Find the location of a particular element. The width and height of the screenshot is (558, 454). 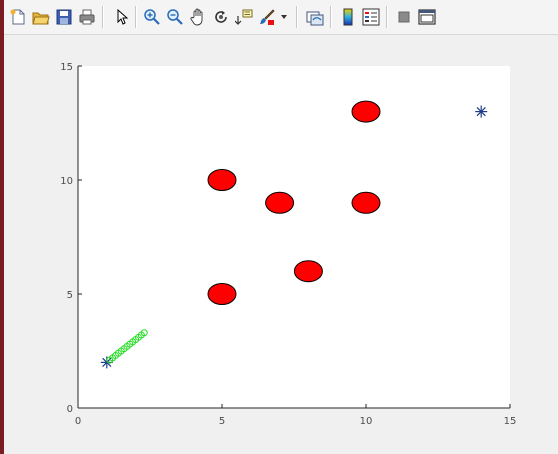

link-plot-icon is located at coordinates (315, 17).